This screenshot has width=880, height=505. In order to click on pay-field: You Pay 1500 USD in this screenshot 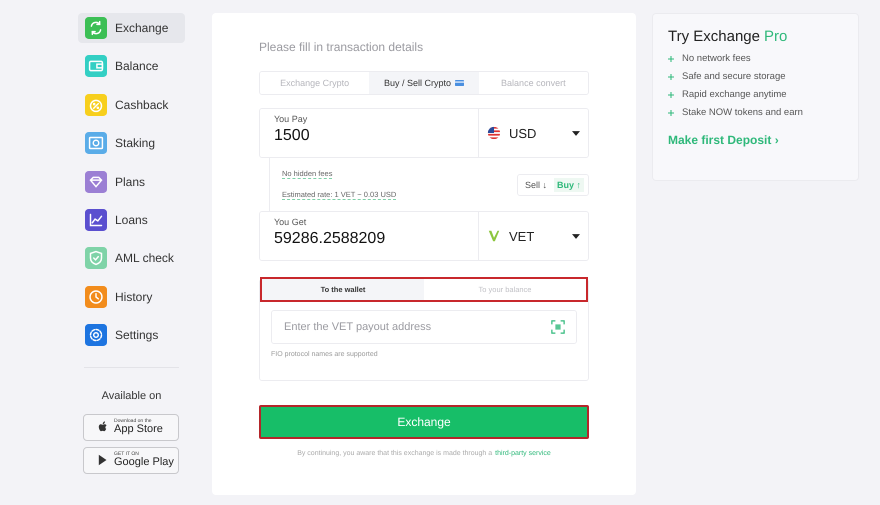, I will do `click(424, 133)`.